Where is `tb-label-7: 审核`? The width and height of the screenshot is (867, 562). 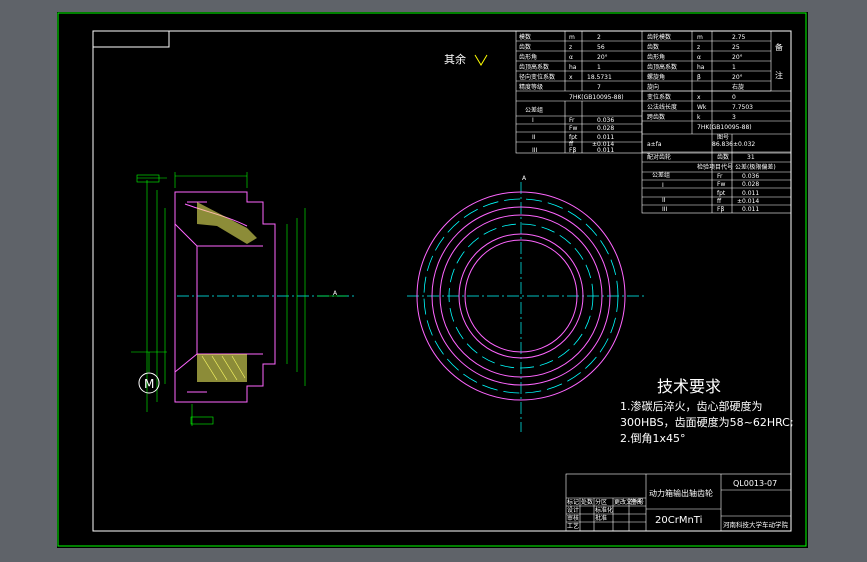 tb-label-7: 审核 is located at coordinates (573, 518).